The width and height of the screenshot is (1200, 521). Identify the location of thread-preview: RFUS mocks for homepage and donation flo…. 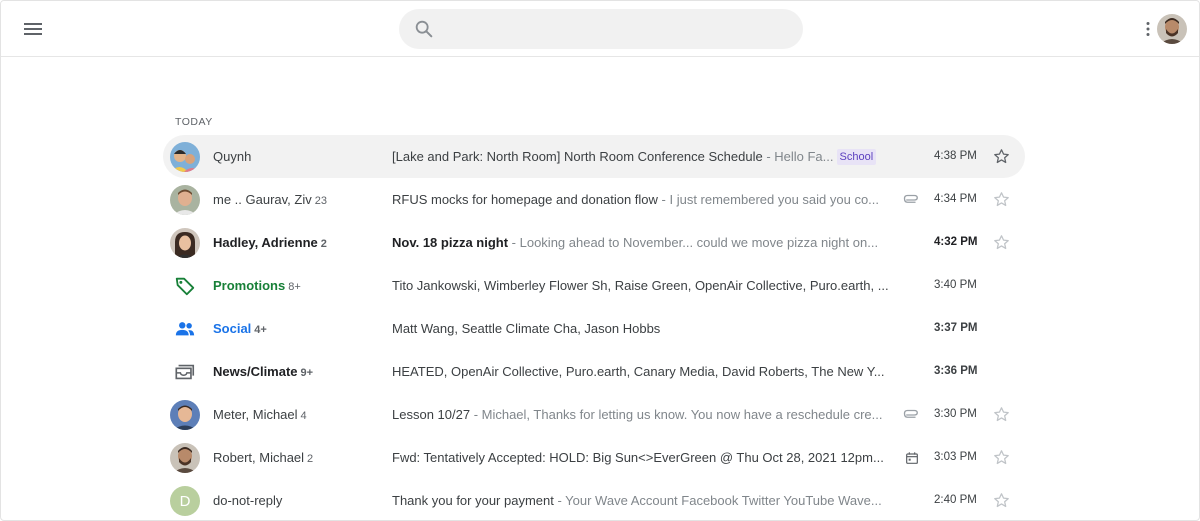
(644, 199).